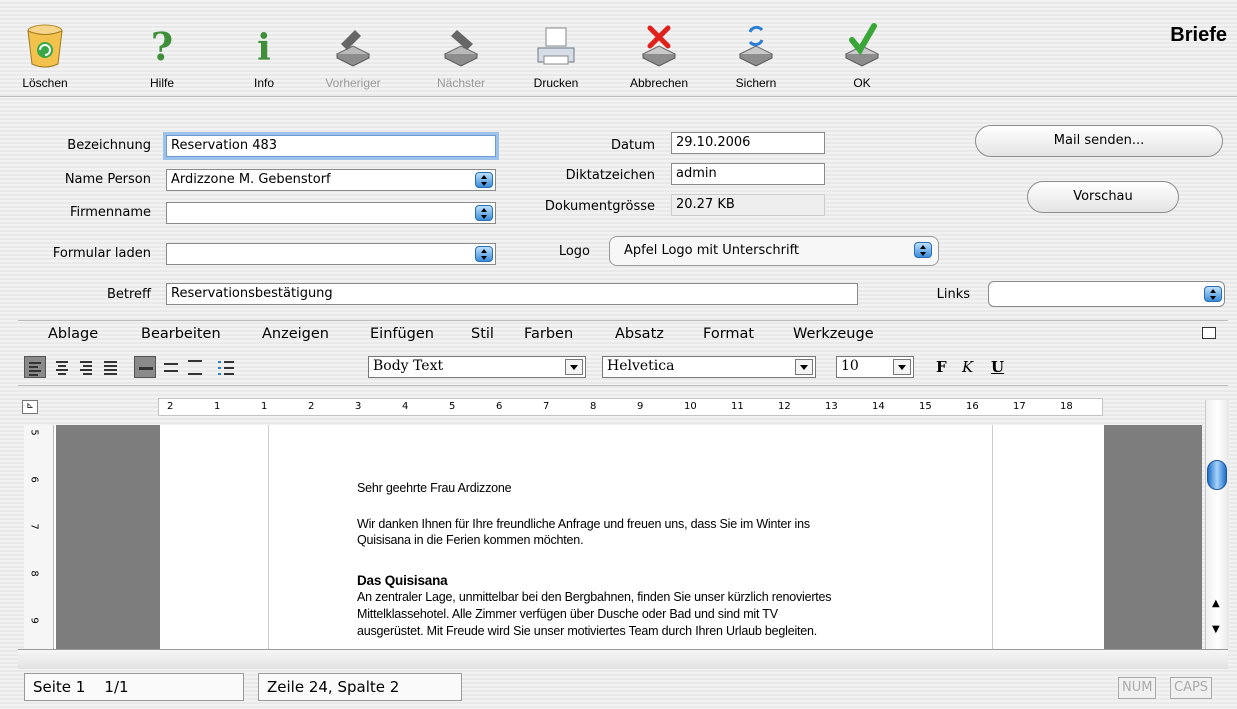 The width and height of the screenshot is (1237, 709). Describe the element at coordinates (227, 367) in the screenshot. I see `bullet-list-icon` at that location.